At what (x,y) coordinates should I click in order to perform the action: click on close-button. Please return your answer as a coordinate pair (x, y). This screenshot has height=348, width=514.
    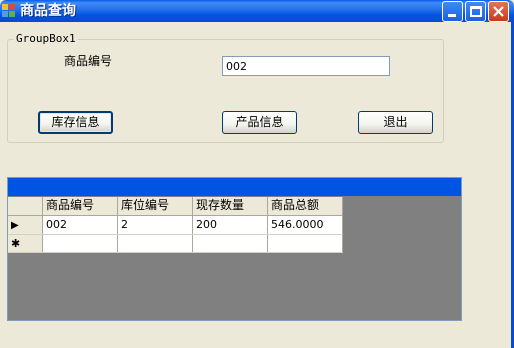
    Looking at the image, I should click on (498, 11).